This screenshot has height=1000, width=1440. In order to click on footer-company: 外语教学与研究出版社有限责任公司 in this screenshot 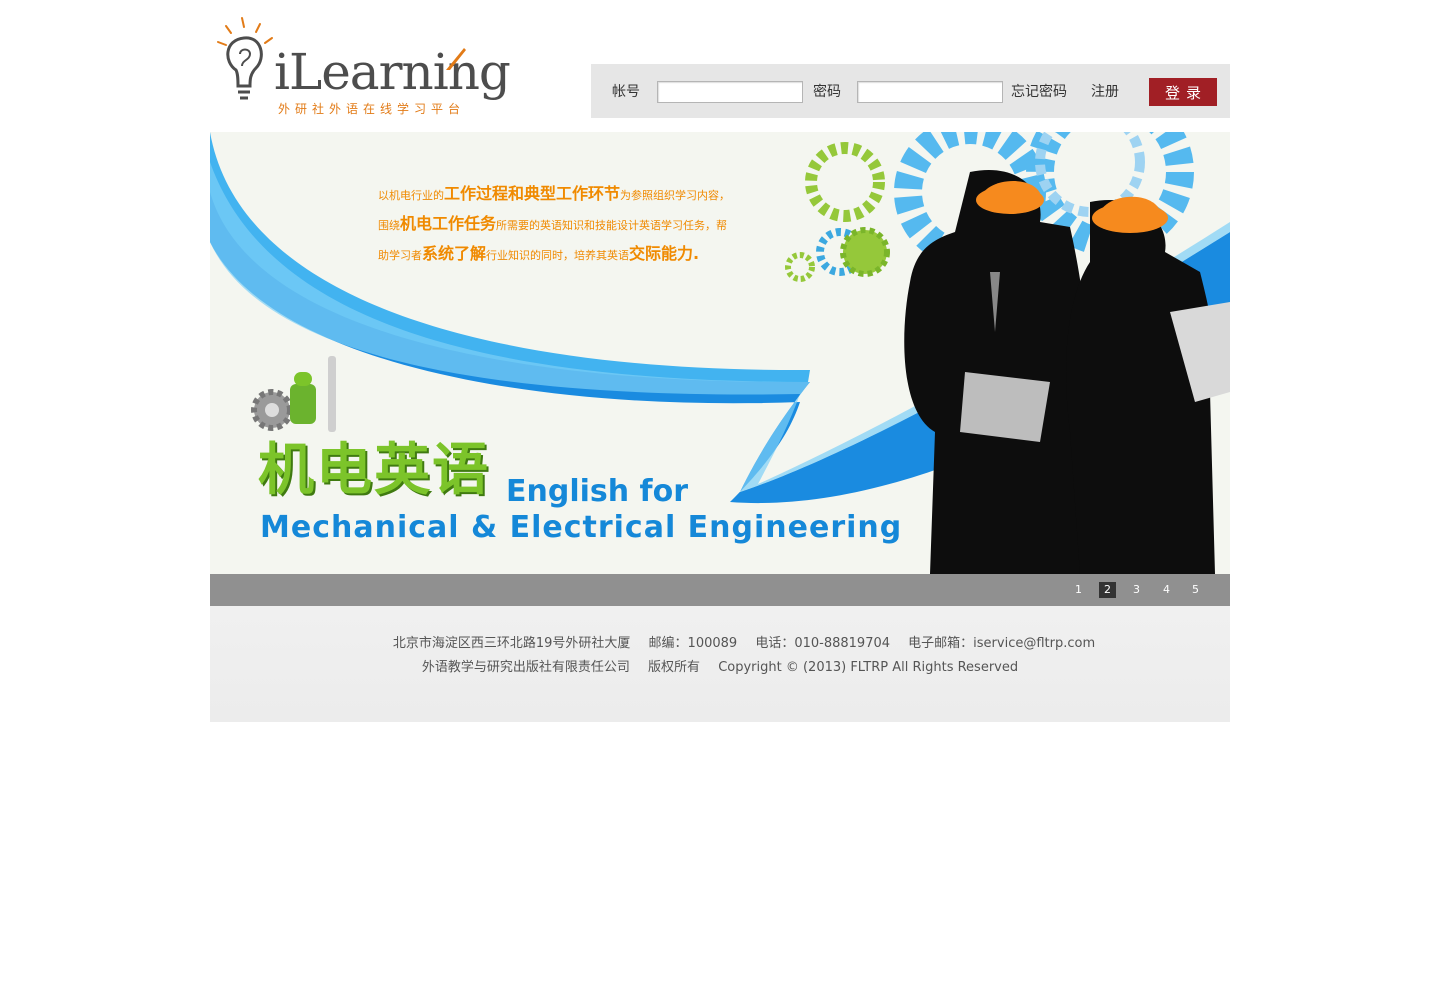, I will do `click(525, 667)`.